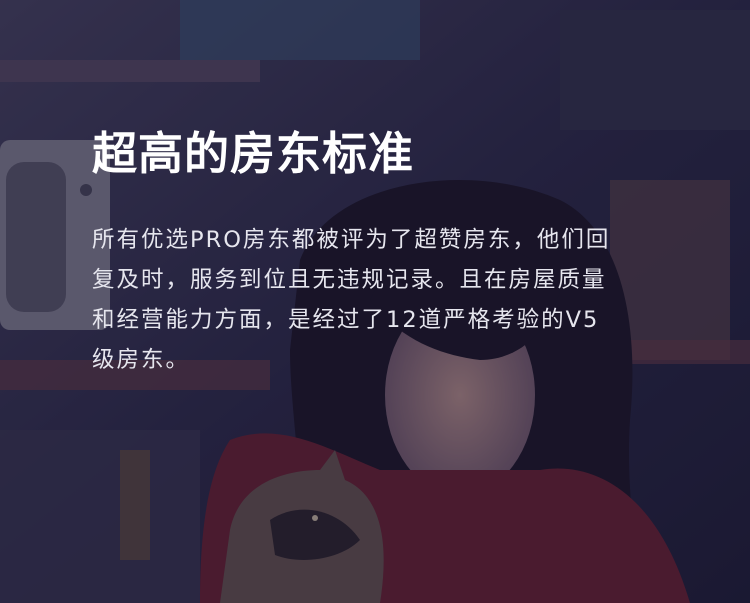 This screenshot has width=750, height=603. What do you see at coordinates (253, 153) in the screenshot?
I see `hero-title: 超高的房东标准` at bounding box center [253, 153].